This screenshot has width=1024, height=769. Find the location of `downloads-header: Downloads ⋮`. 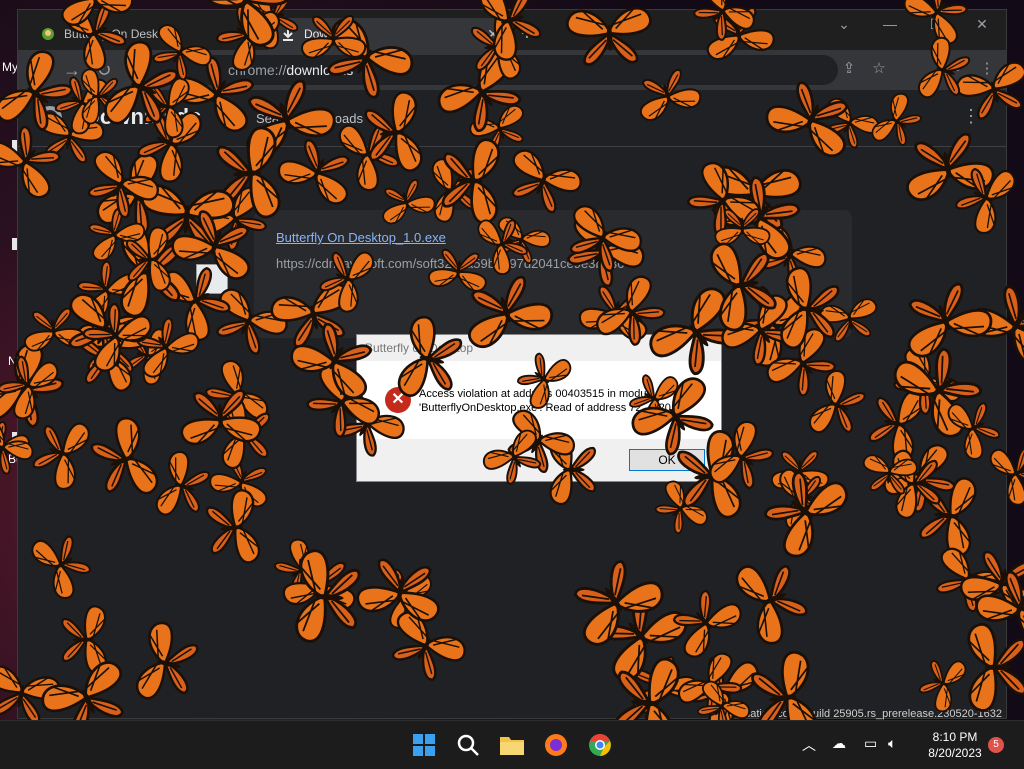

downloads-header: Downloads ⋮ is located at coordinates (512, 118).